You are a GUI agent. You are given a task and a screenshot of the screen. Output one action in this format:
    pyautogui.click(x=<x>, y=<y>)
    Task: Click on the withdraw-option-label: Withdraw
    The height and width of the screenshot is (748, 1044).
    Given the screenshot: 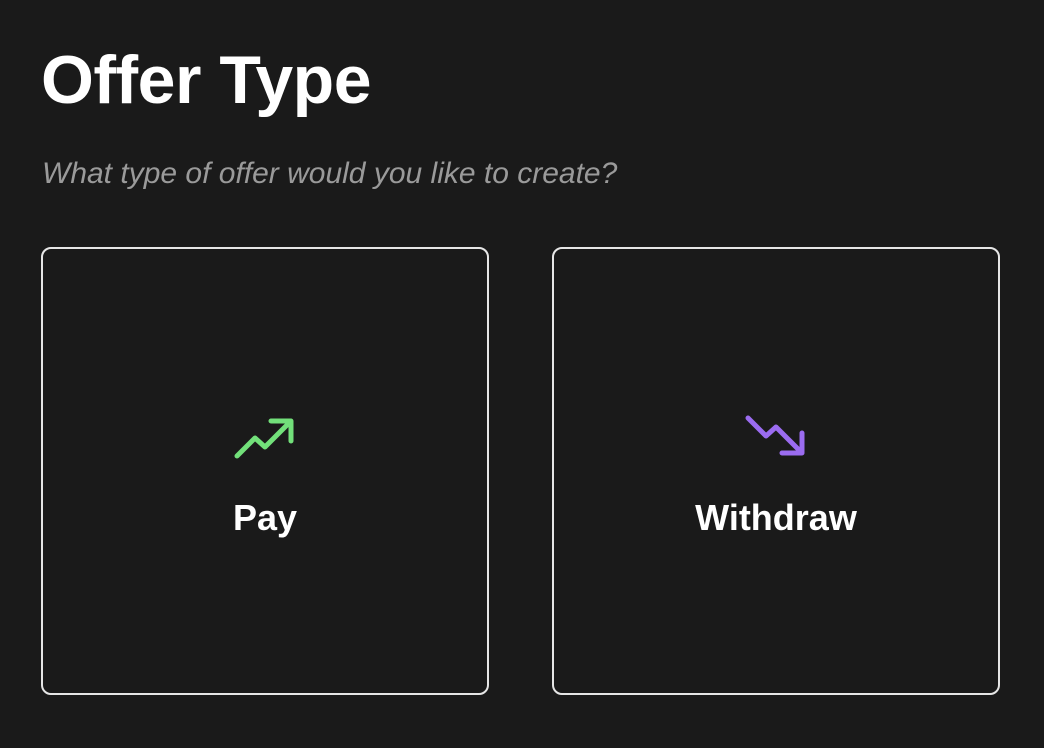 What is the action you would take?
    pyautogui.click(x=776, y=517)
    